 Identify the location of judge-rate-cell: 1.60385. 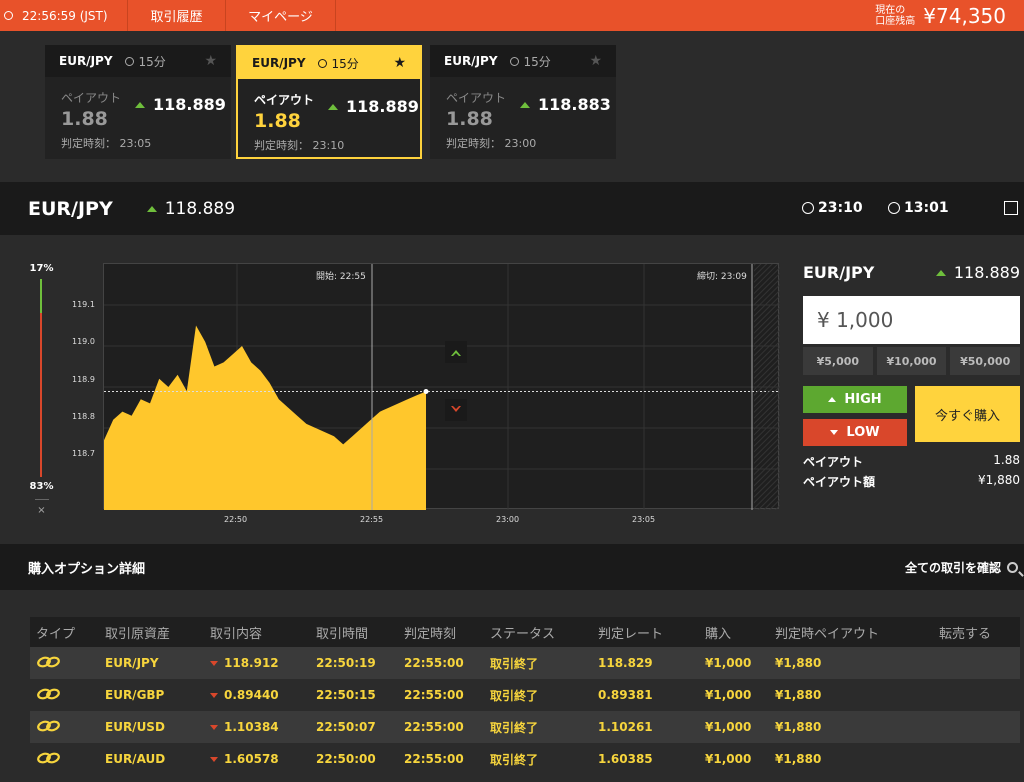
(625, 759).